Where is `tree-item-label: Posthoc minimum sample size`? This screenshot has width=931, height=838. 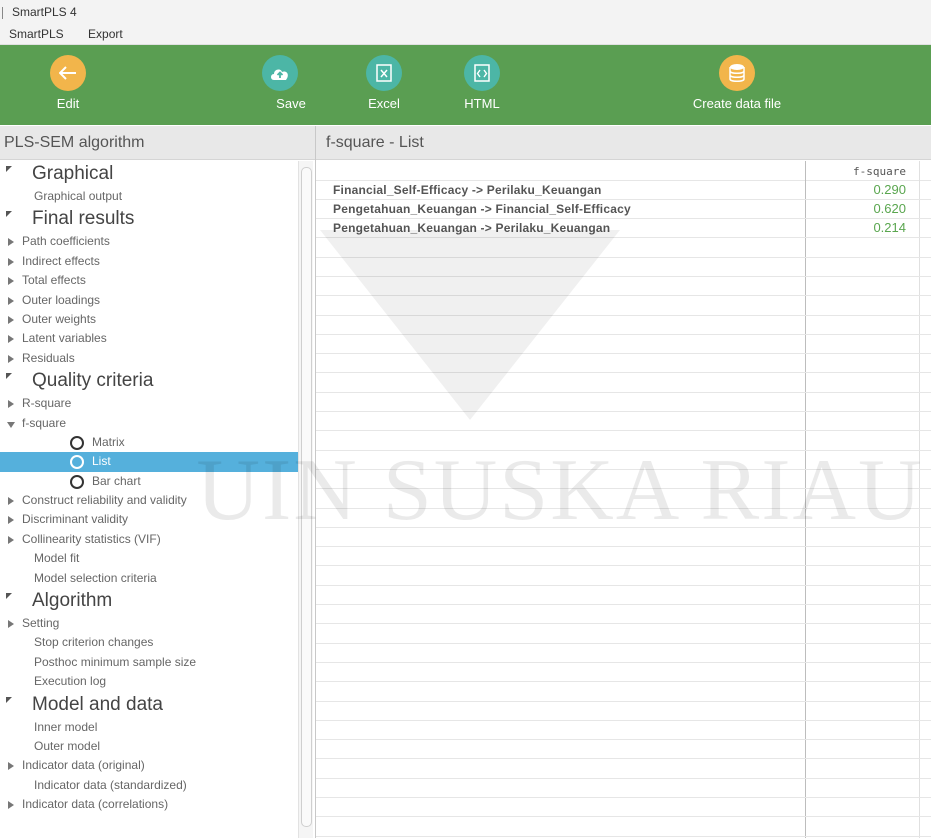
tree-item-label: Posthoc minimum sample size is located at coordinates (115, 661).